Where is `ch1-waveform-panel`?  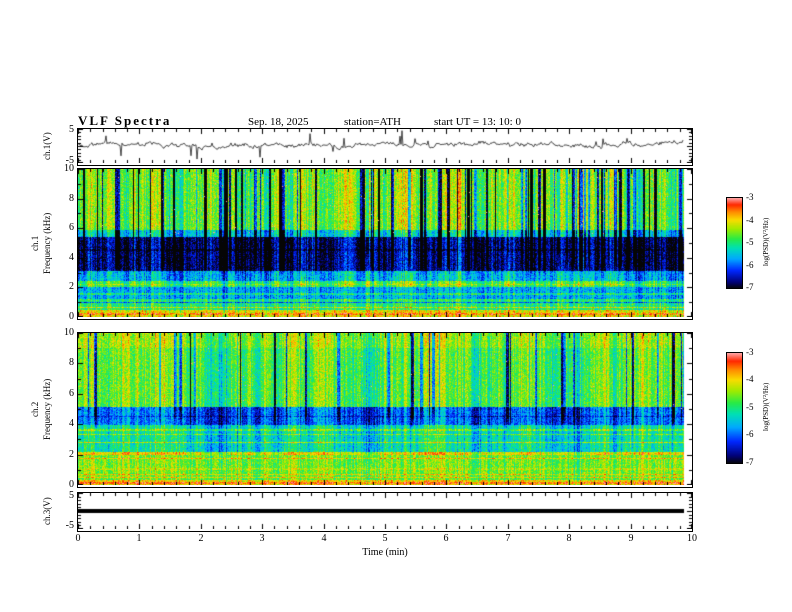 ch1-waveform-panel is located at coordinates (385, 147).